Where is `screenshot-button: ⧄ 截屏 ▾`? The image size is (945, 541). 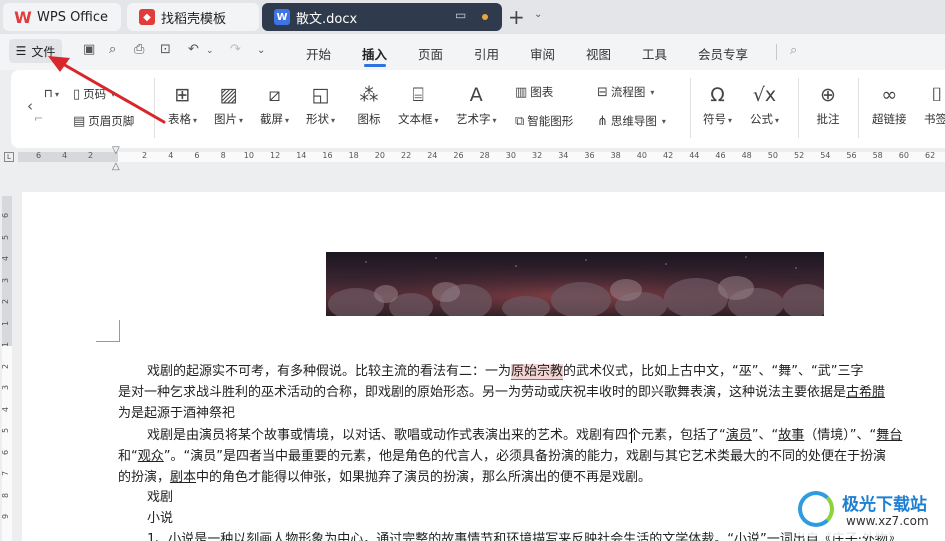
screenshot-button: ⧄ 截屏 ▾ is located at coordinates (274, 104).